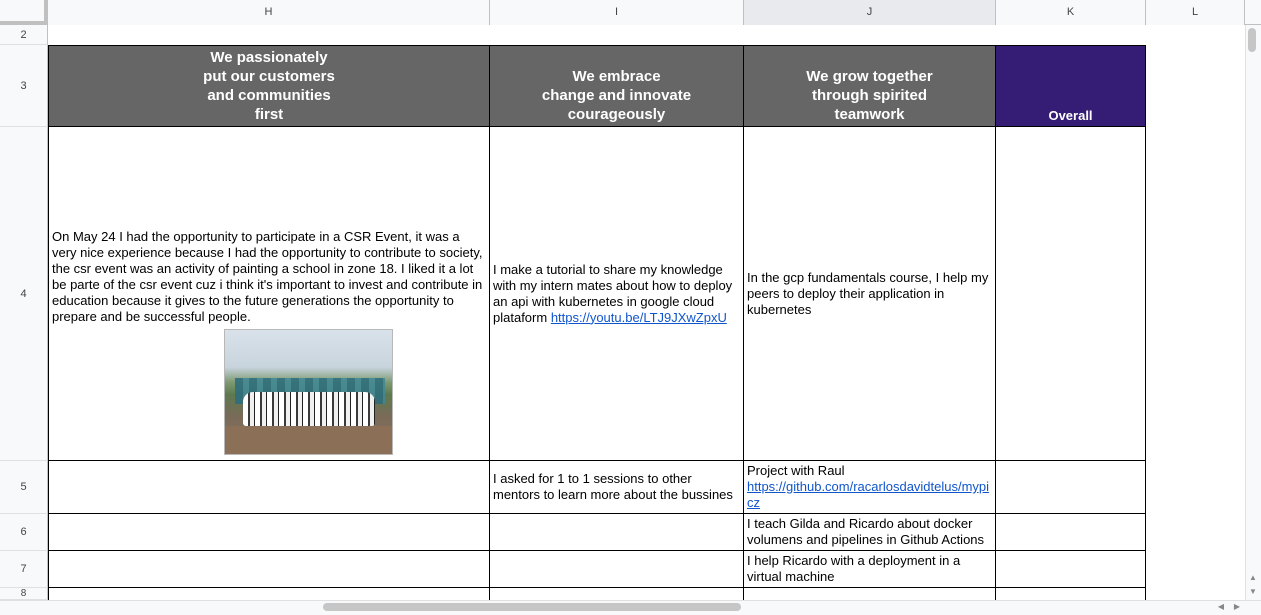 This screenshot has height=615, width=1261. Describe the element at coordinates (1071, 569) in the screenshot. I see `cell-k7` at that location.